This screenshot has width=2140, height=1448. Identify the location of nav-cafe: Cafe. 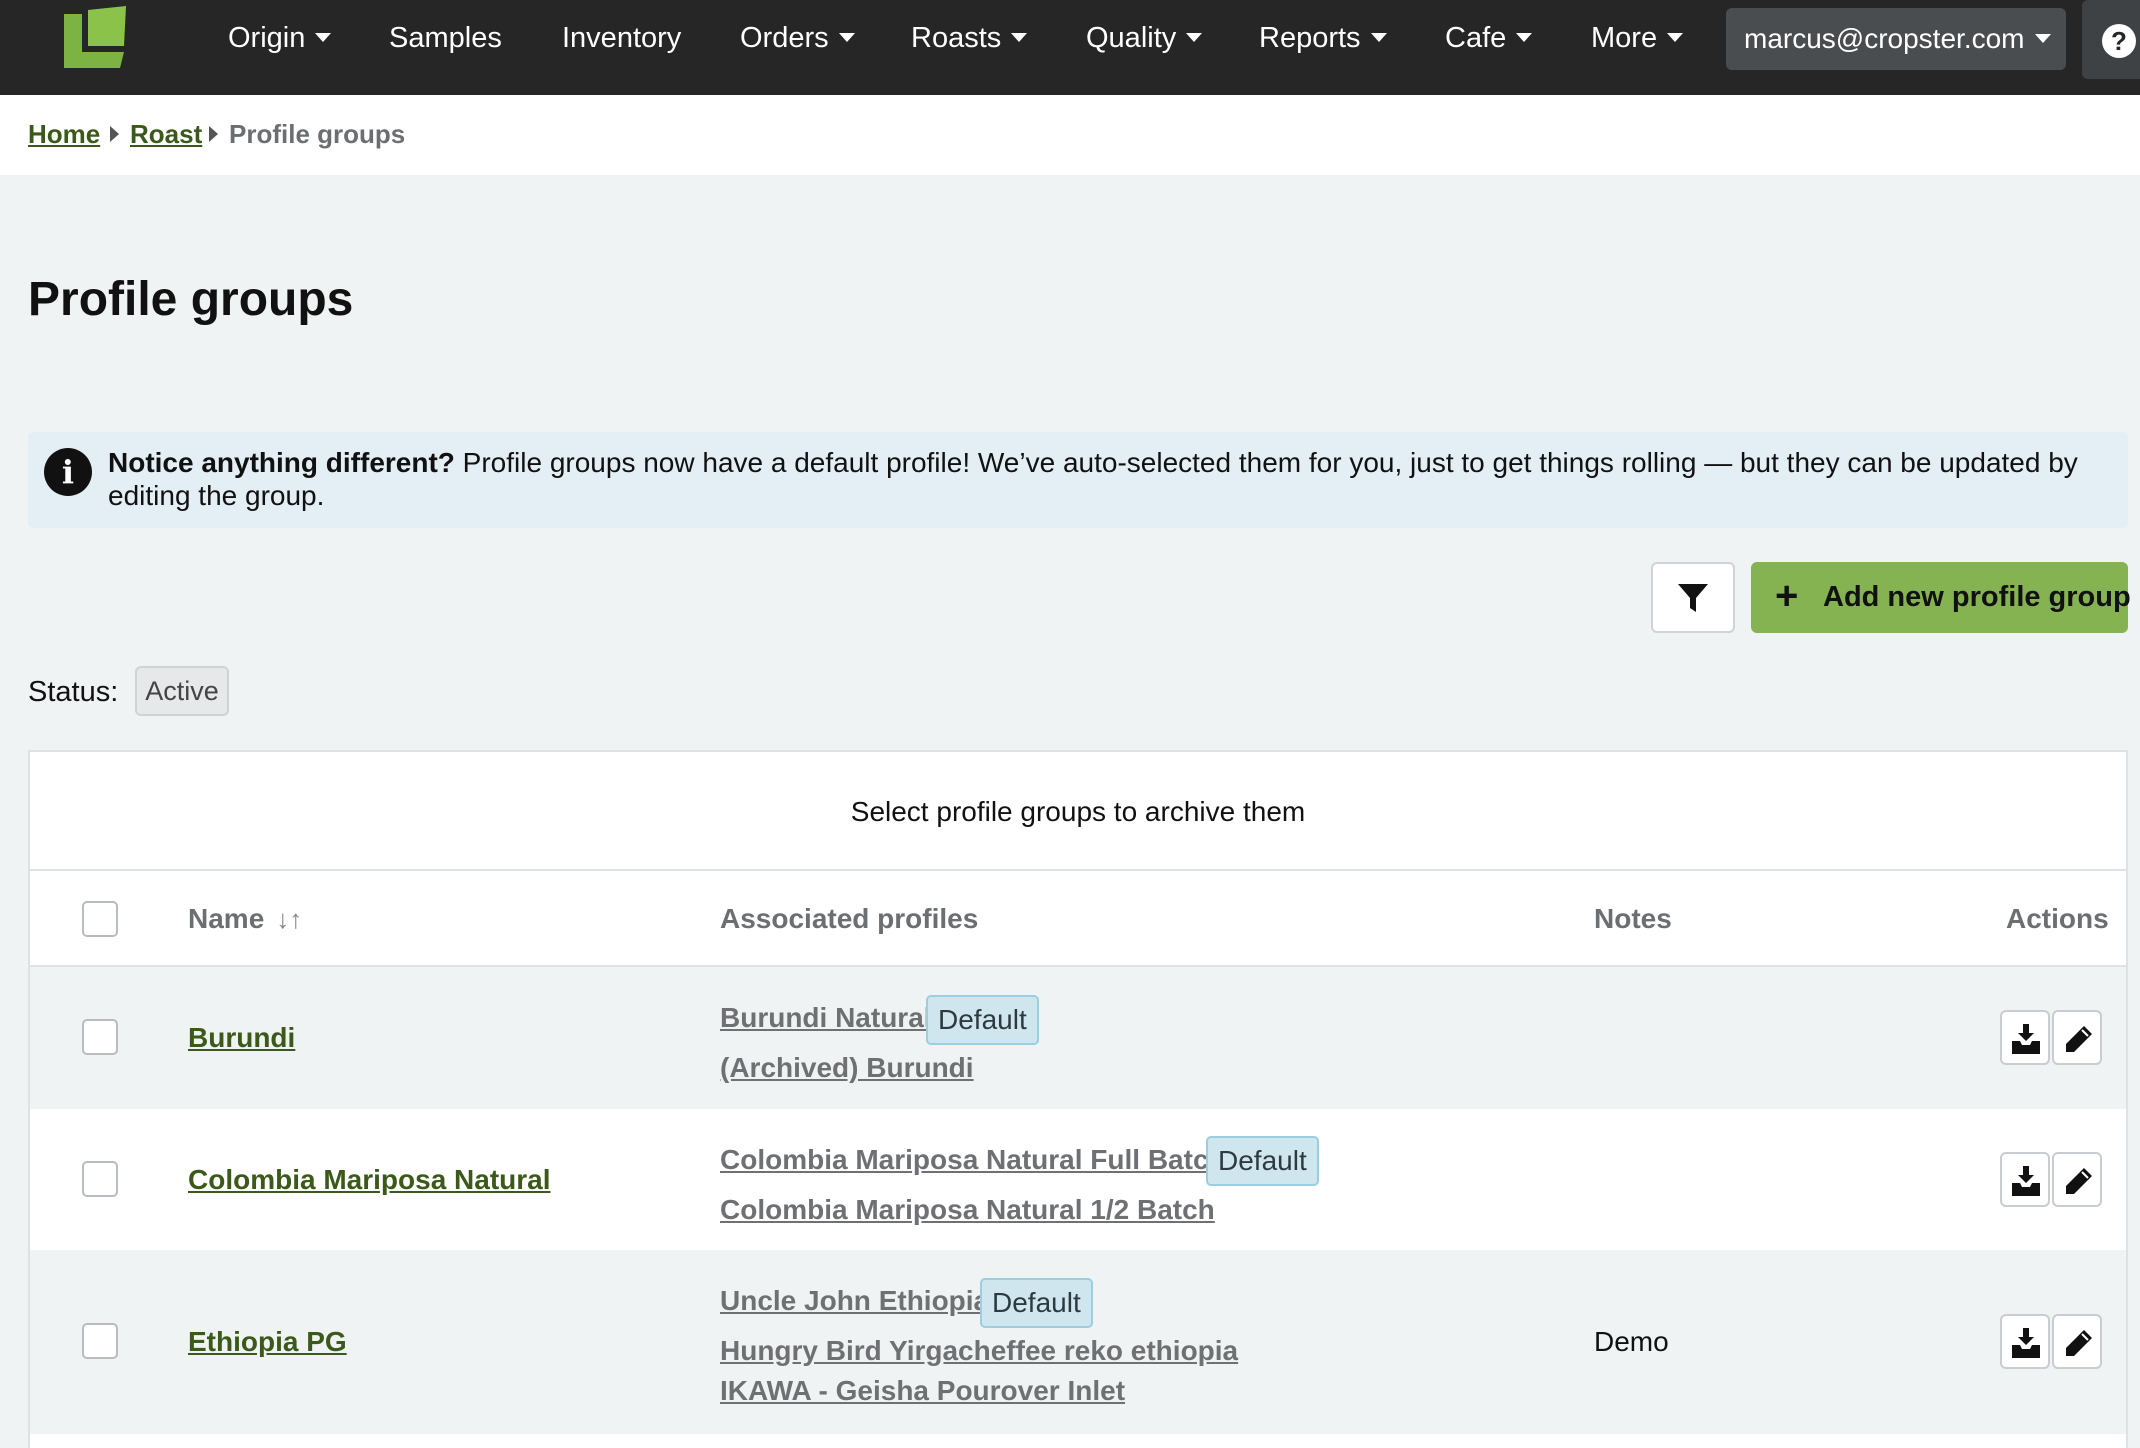
(1489, 38).